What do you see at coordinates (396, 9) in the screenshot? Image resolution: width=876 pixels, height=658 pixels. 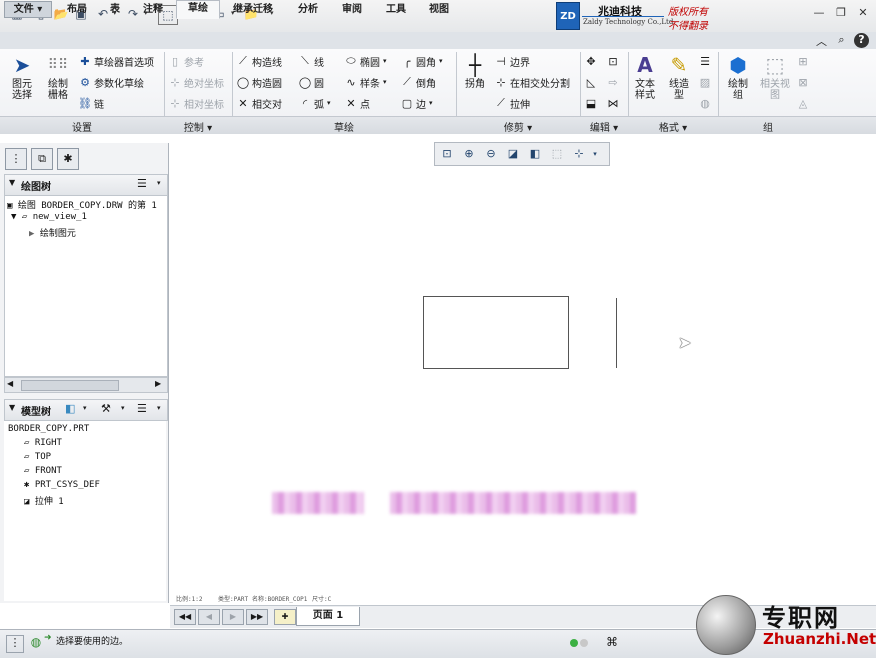 I see `tab-tools: 工具` at bounding box center [396, 9].